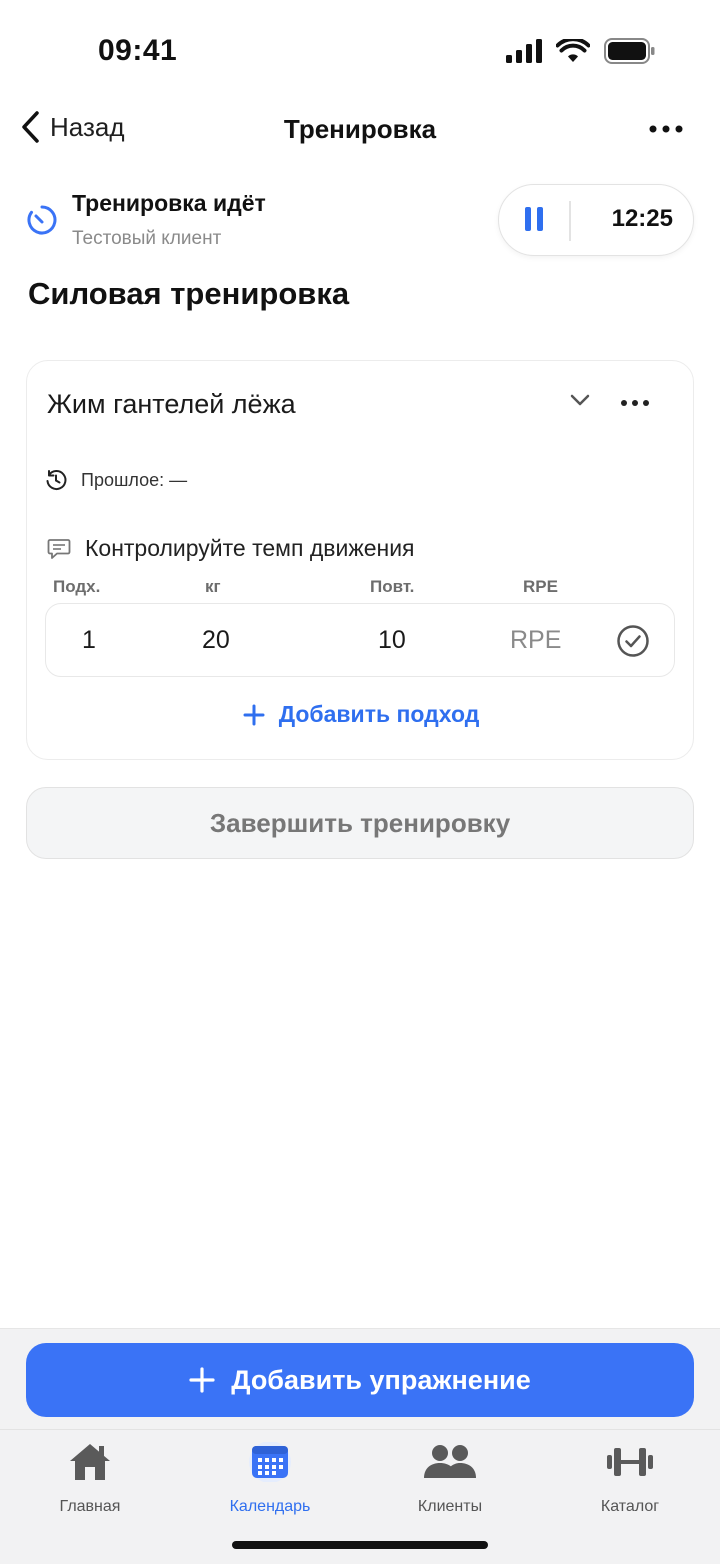  I want to click on exercise-more-button, so click(635, 403).